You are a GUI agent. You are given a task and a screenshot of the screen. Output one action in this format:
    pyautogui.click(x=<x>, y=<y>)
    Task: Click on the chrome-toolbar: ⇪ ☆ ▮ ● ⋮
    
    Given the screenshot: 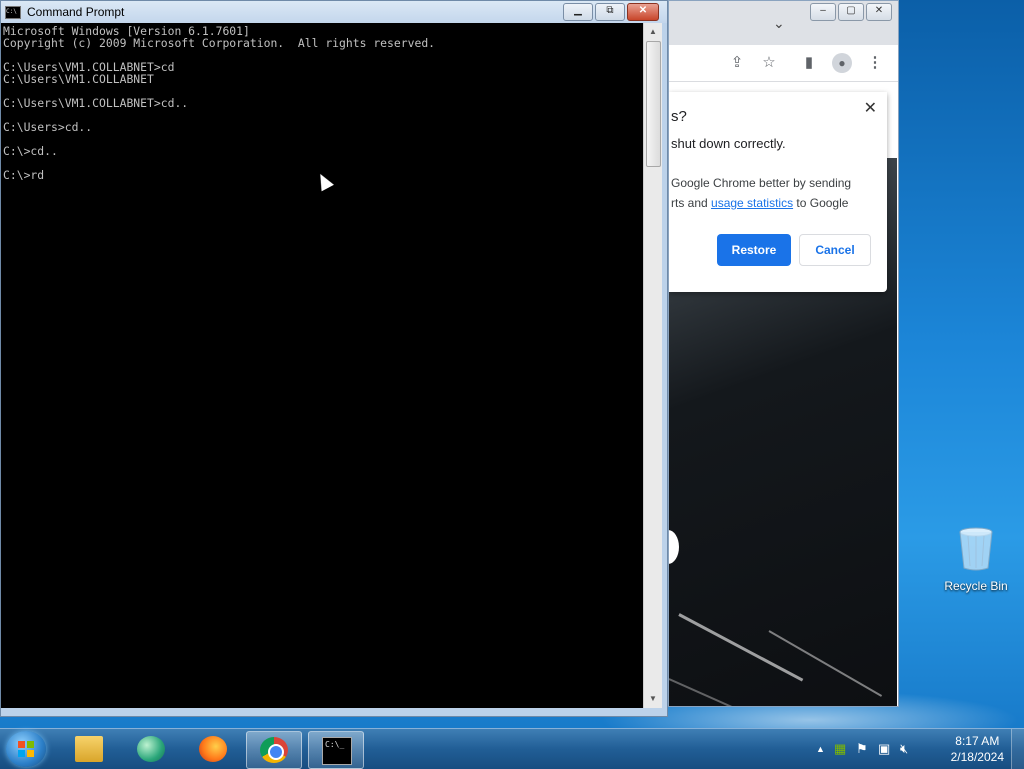 What is the action you would take?
    pyautogui.click(x=783, y=63)
    